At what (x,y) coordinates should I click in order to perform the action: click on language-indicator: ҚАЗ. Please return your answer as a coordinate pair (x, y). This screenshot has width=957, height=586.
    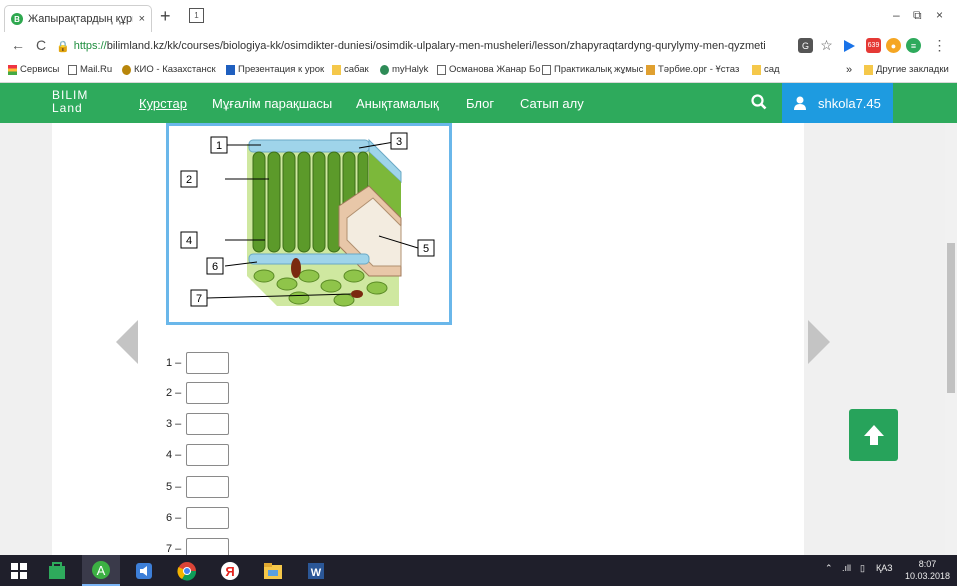
    Looking at the image, I should click on (884, 568).